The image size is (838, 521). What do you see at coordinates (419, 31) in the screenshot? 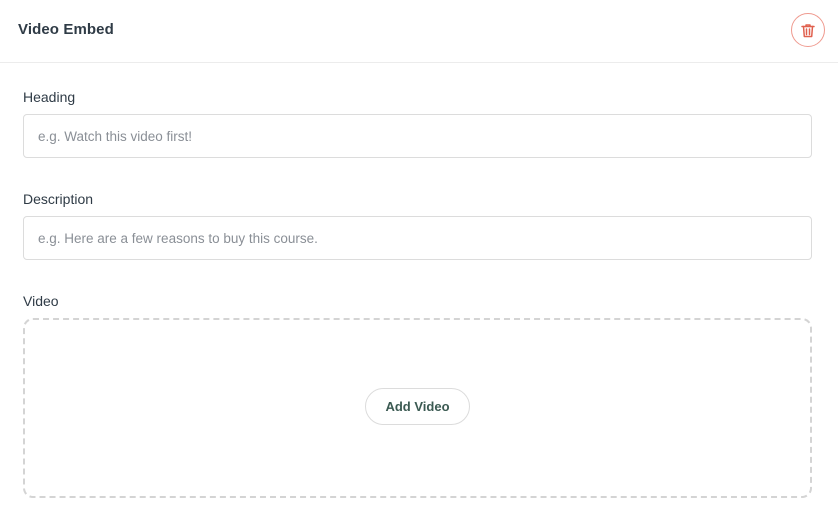
I see `panel-header: Video Embed` at bounding box center [419, 31].